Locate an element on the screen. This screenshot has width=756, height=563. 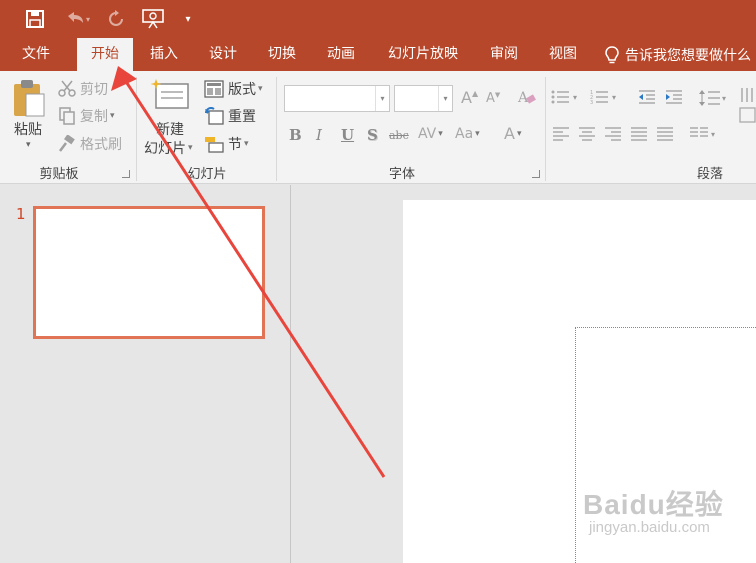
line-spacing-icon: ▾ is located at coordinates (712, 98).